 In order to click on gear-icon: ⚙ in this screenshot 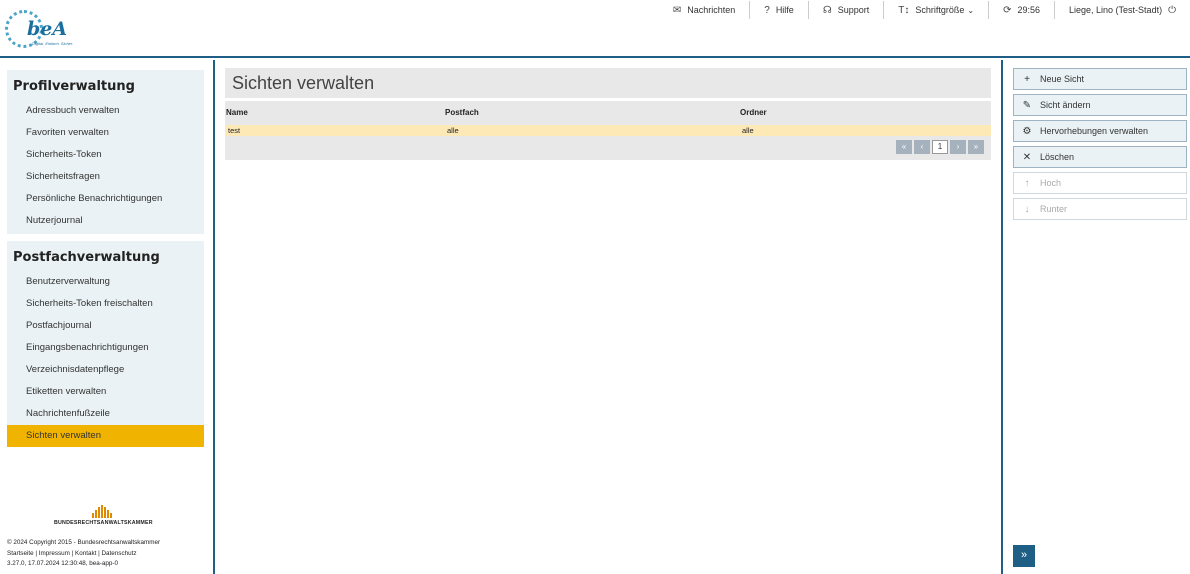, I will do `click(1027, 131)`.